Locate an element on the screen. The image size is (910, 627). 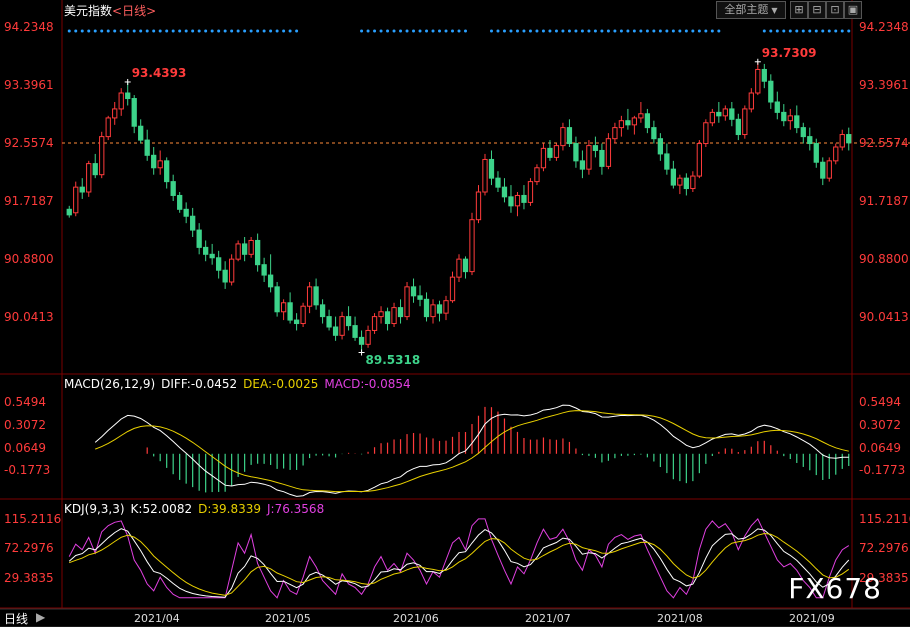
macd-tick-left: 0.5494 is located at coordinates (25, 402).